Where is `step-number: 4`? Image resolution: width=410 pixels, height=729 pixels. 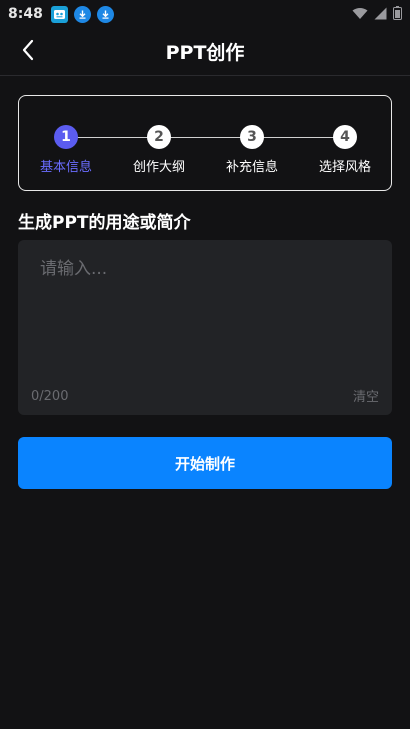
step-number: 4 is located at coordinates (345, 137).